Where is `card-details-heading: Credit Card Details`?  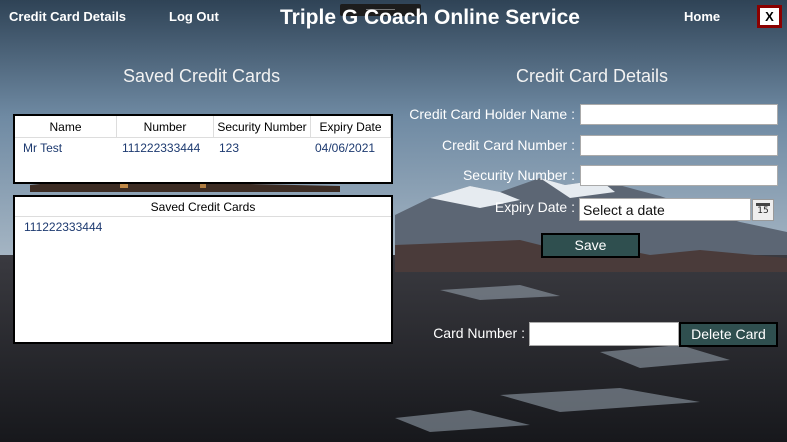 card-details-heading: Credit Card Details is located at coordinates (592, 76).